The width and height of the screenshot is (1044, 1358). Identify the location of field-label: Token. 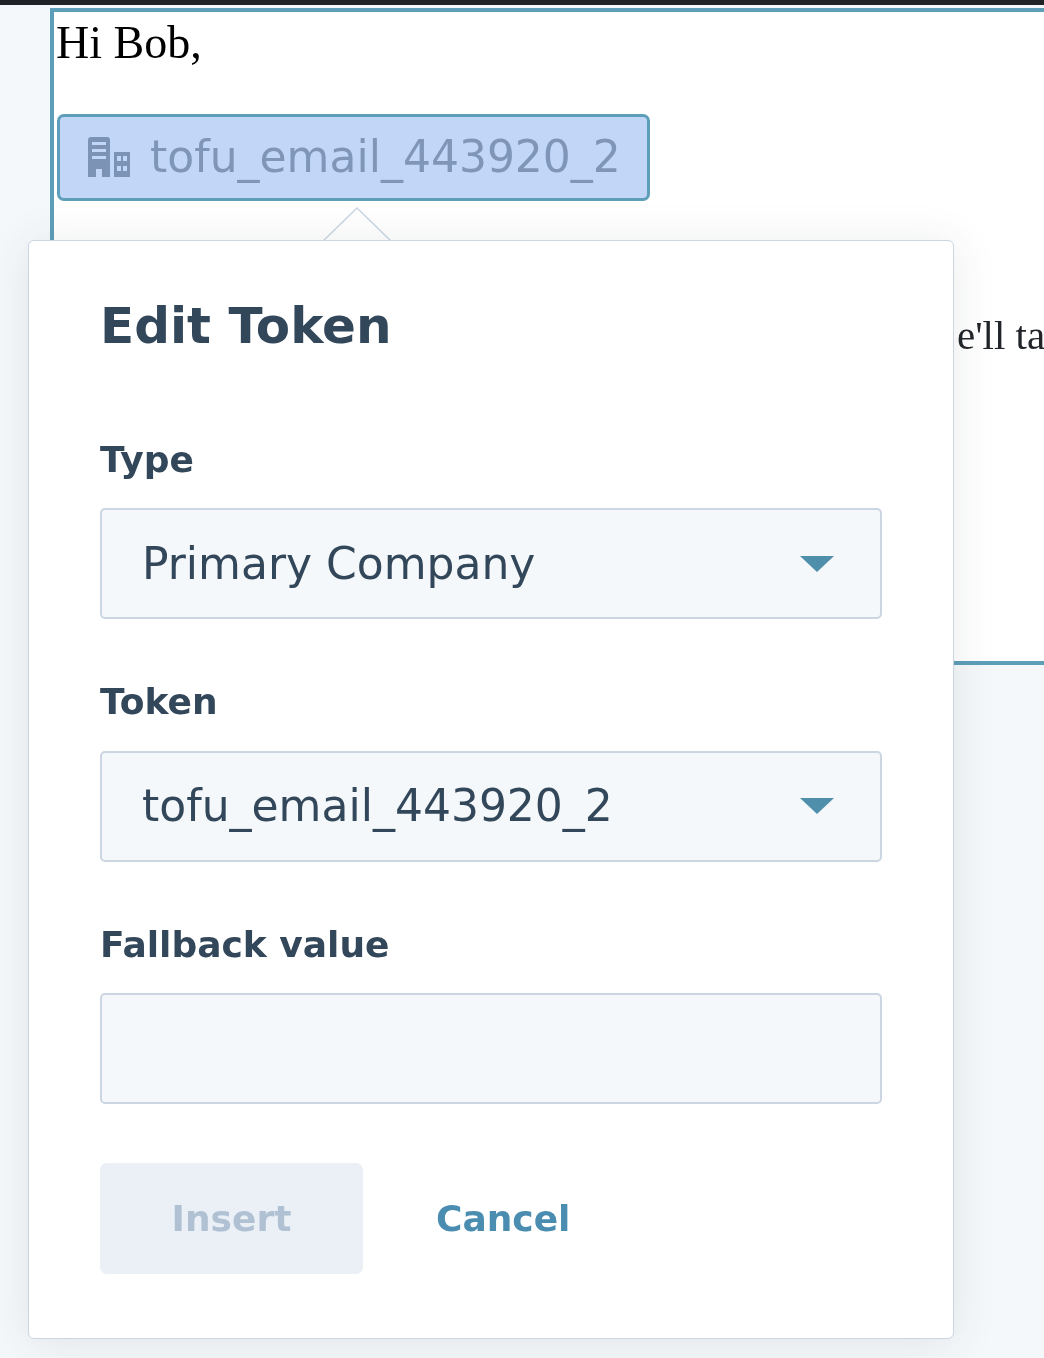
(159, 702).